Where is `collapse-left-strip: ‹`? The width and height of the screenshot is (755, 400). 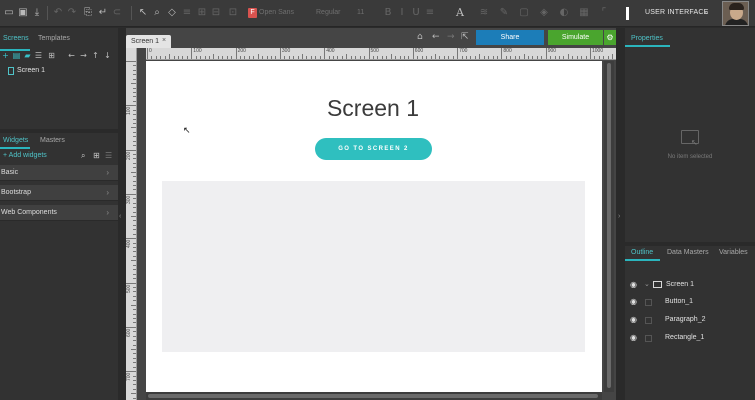 collapse-left-strip: ‹ is located at coordinates (122, 214).